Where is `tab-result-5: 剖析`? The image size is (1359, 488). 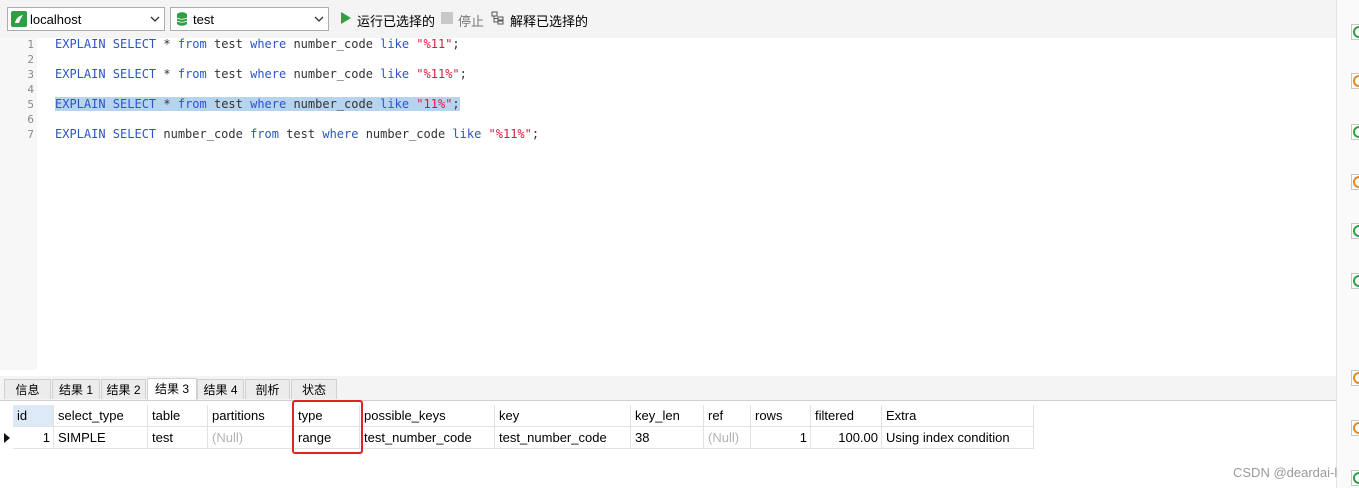 tab-result-5: 剖析 is located at coordinates (267, 389).